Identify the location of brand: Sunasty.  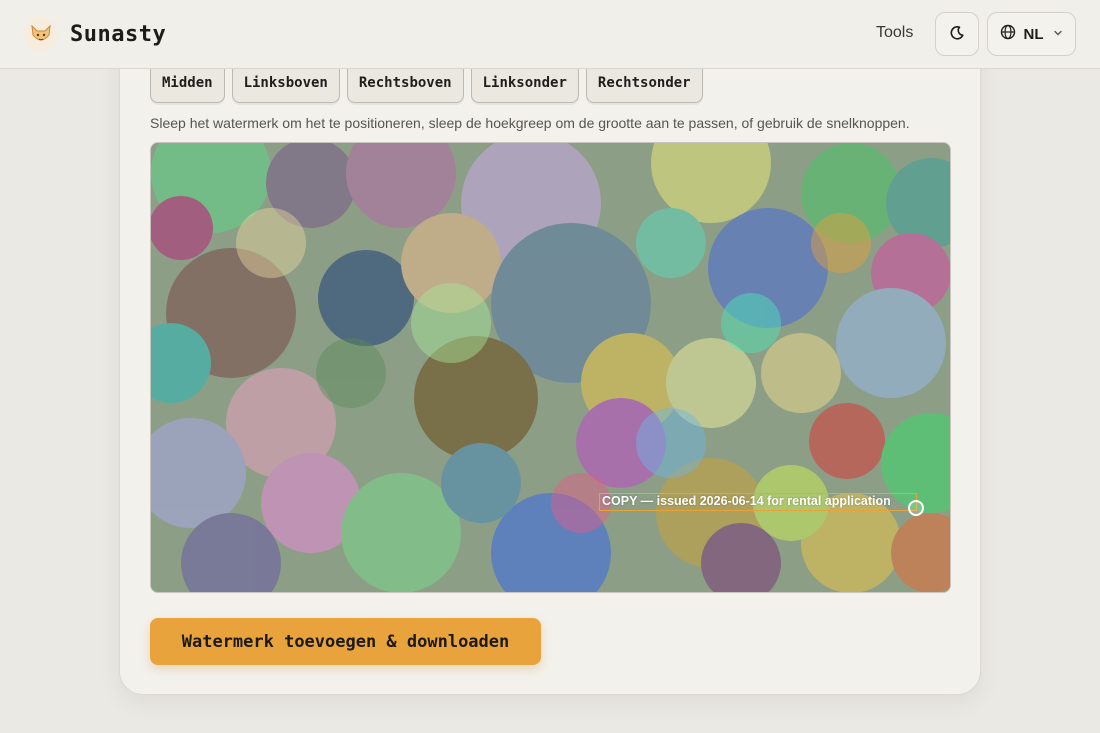
(95, 34).